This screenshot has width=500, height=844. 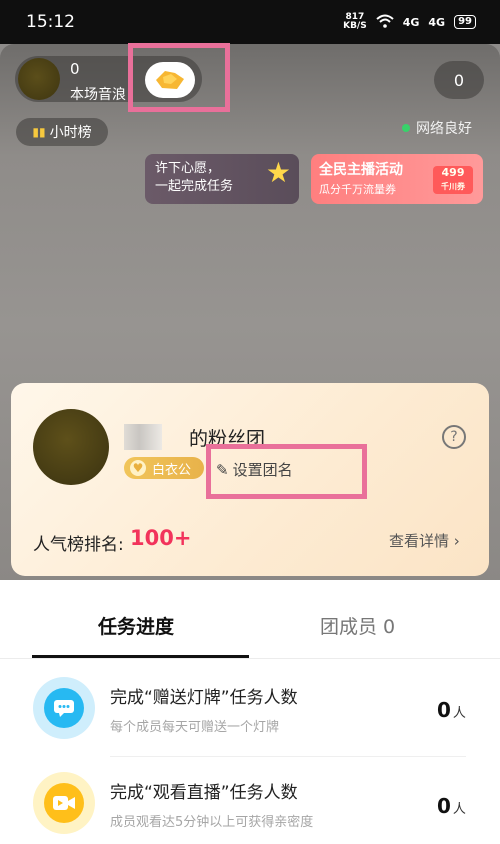 I want to click on chat-icon, so click(x=64, y=708).